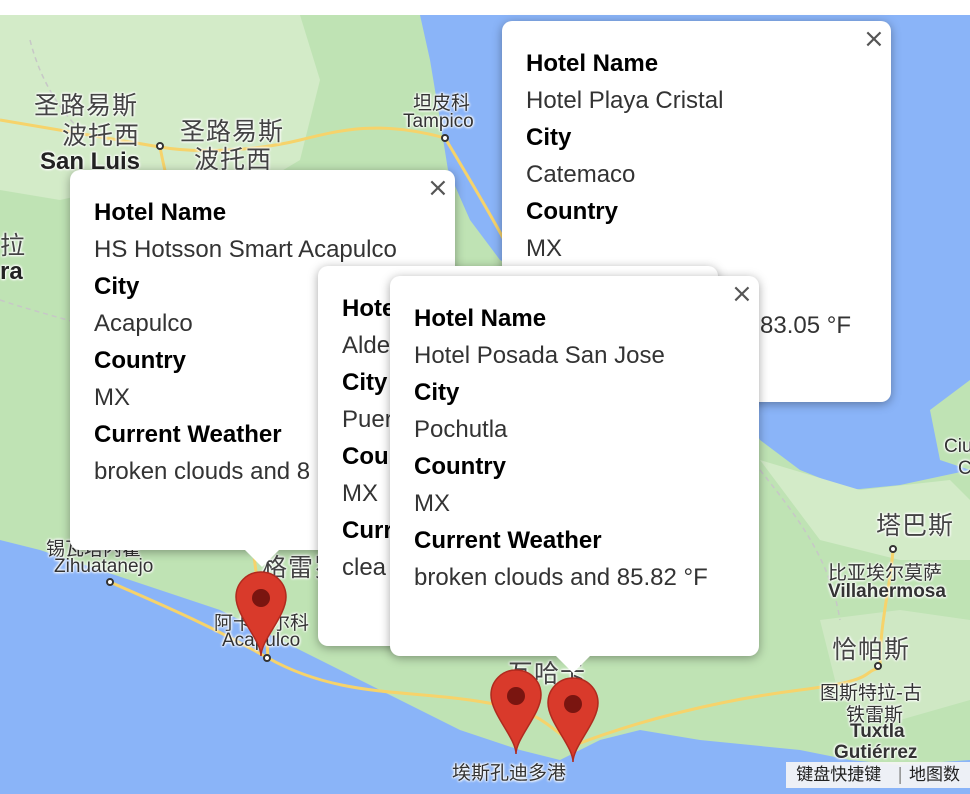 The image size is (970, 794). Describe the element at coordinates (957, 446) in the screenshot. I see `city-label: Ciu` at that location.